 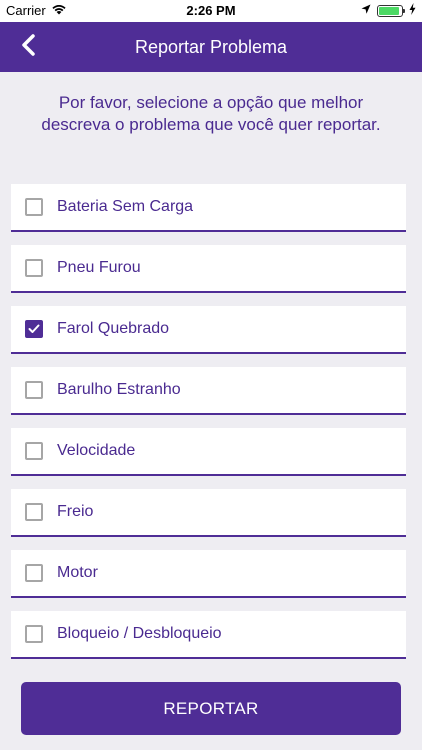 What do you see at coordinates (99, 267) in the screenshot?
I see `problem-option-label: Pneu Furou` at bounding box center [99, 267].